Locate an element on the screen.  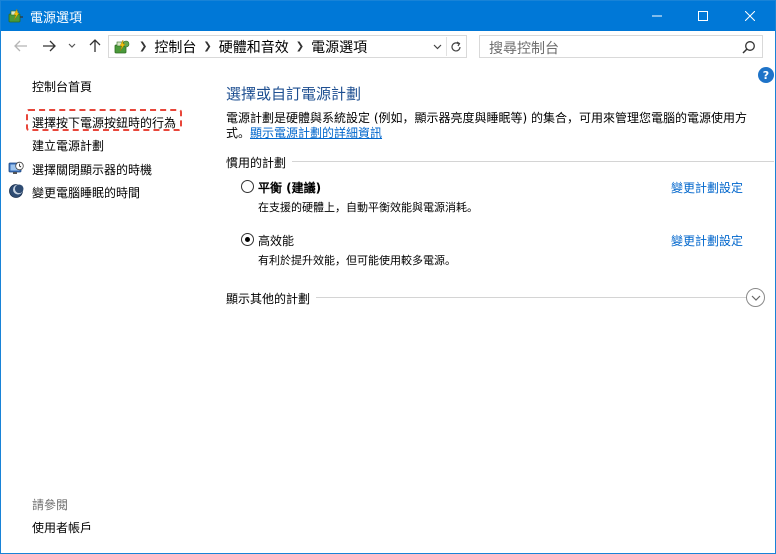
back-arrow-icon is located at coordinates (20, 46).